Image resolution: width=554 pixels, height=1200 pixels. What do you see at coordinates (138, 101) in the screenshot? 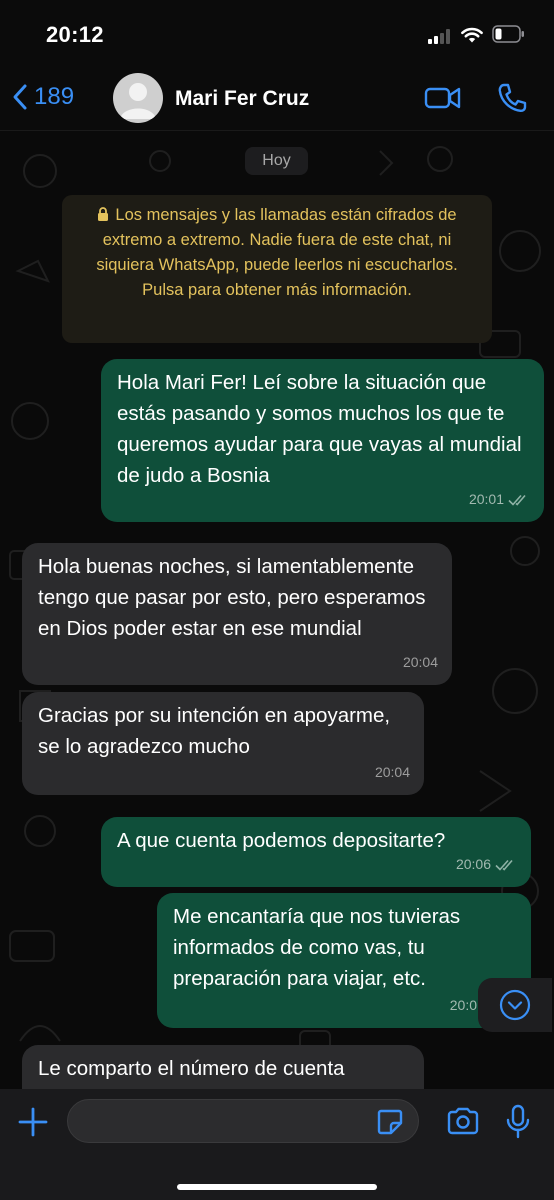
I see `default-avatar-icon` at bounding box center [138, 101].